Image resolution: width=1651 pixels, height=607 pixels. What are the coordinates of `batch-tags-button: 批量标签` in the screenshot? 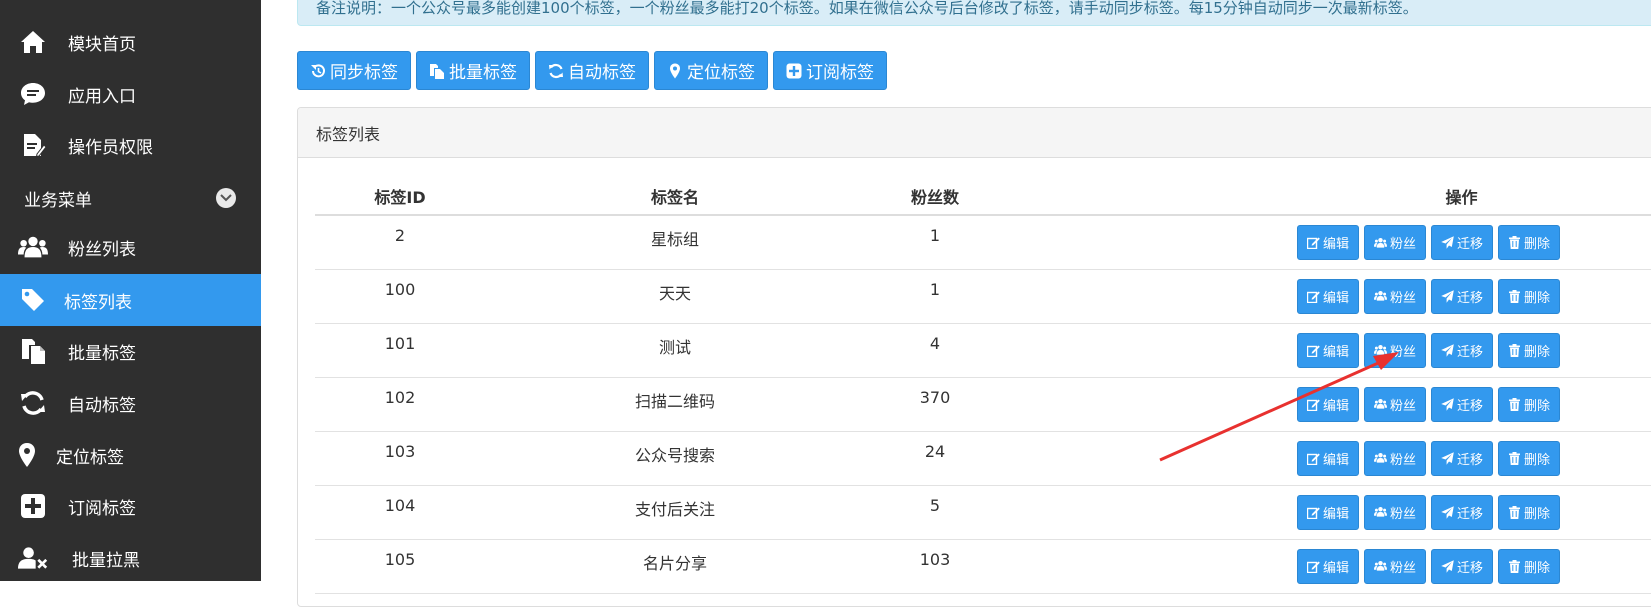 It's located at (473, 70).